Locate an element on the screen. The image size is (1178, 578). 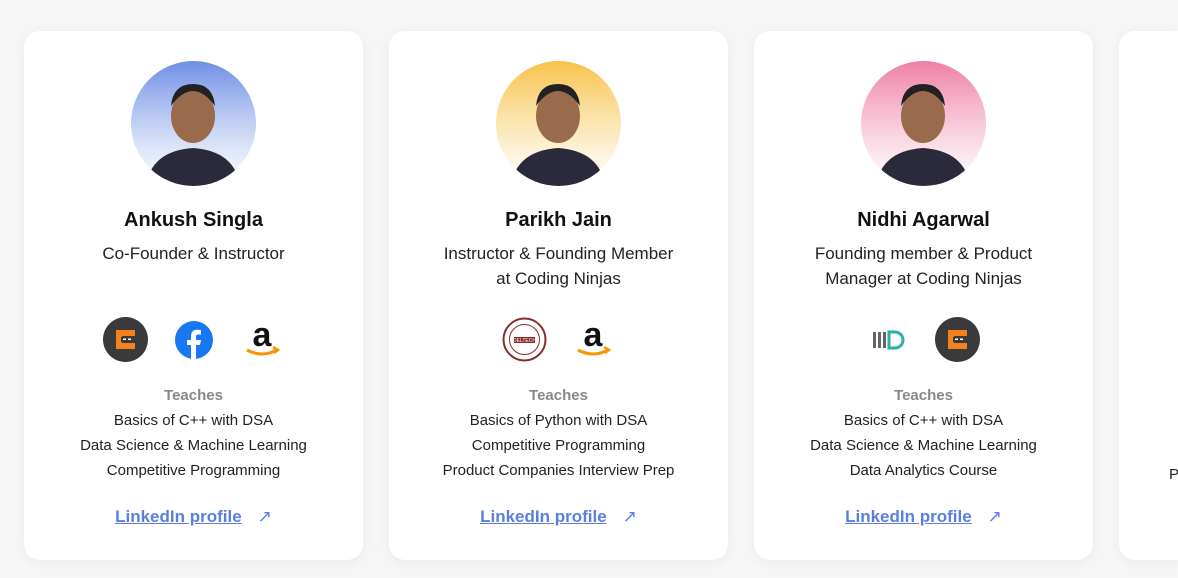
course-fragment: P is located at coordinates (1173, 474).